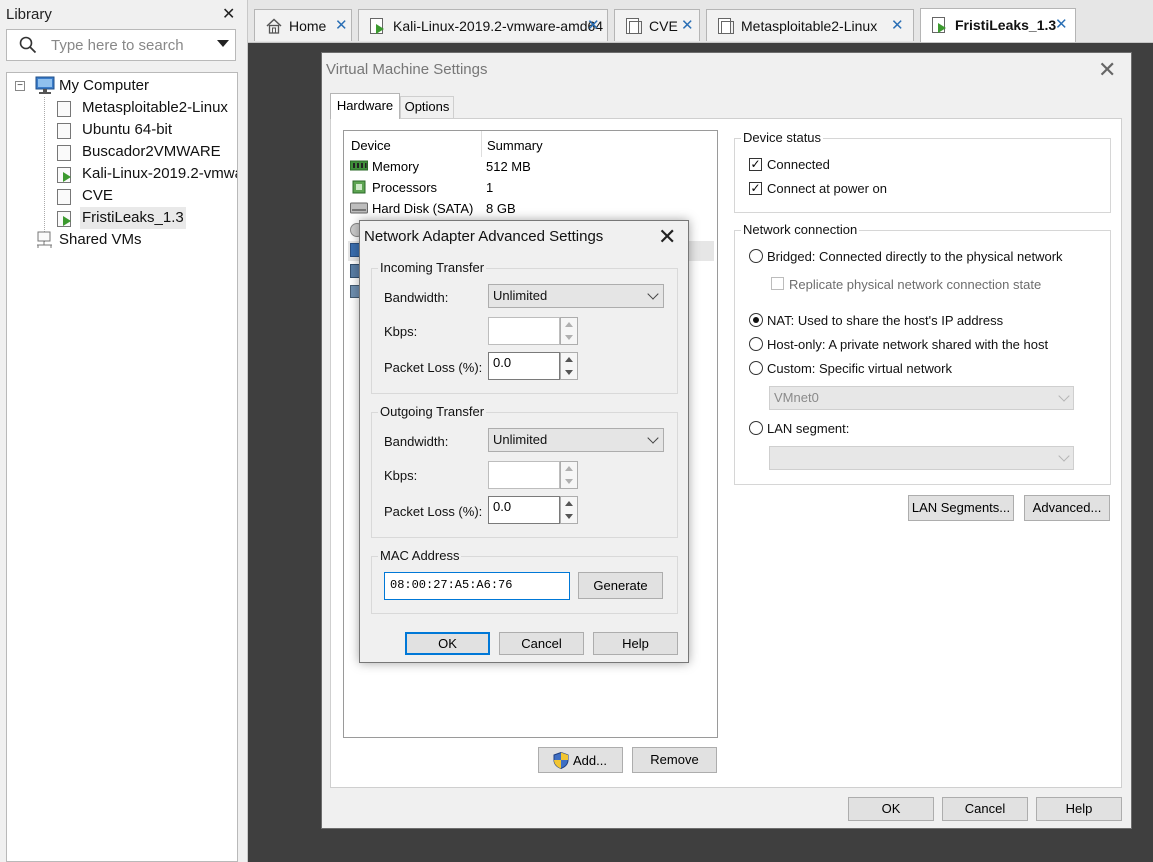 The width and height of the screenshot is (1153, 862). Describe the element at coordinates (64, 175) in the screenshot. I see `vm-running-icon` at that location.